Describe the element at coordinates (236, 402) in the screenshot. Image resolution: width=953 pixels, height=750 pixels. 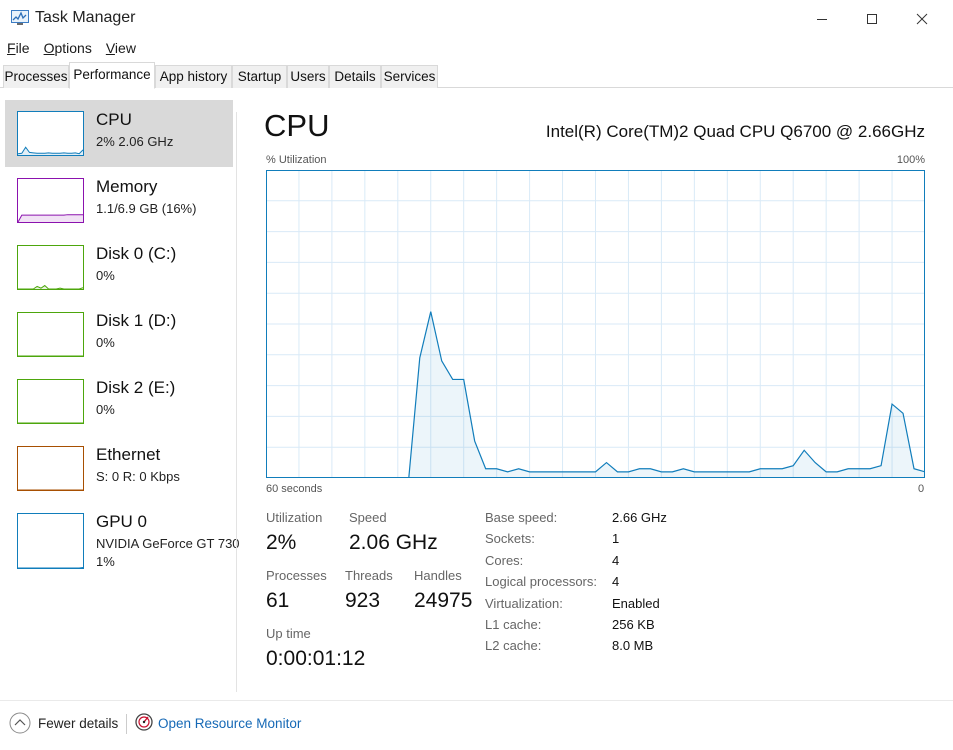
I see `sidebar-divider` at that location.